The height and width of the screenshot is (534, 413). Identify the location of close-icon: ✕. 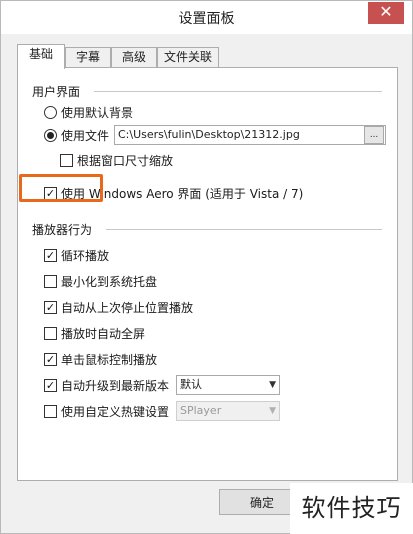
(386, 12).